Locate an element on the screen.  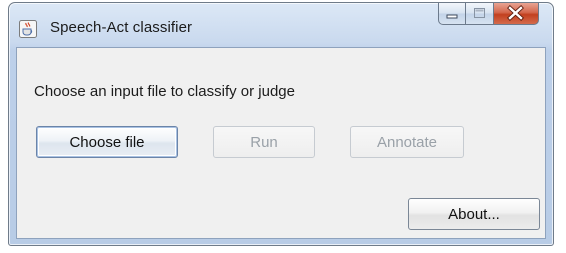
maximize-icon is located at coordinates (479, 13).